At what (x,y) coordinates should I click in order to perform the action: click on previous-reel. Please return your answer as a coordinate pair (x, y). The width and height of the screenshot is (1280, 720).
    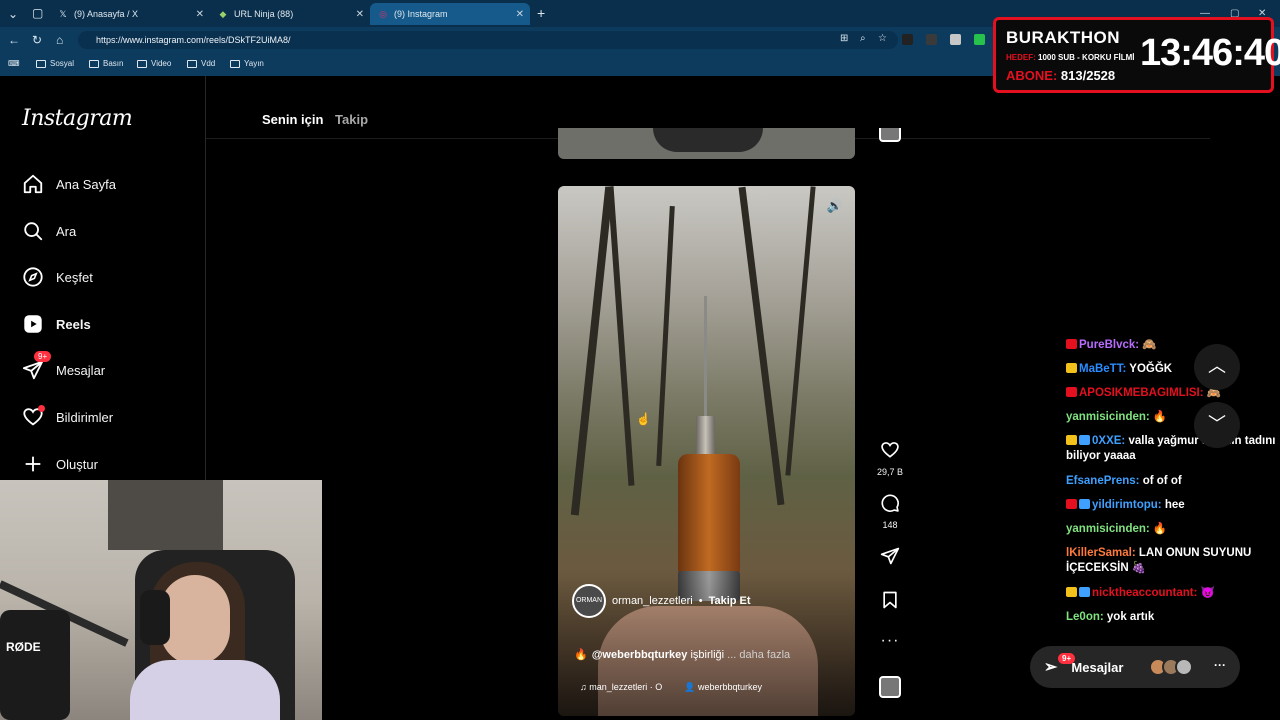
    Looking at the image, I should click on (706, 143).